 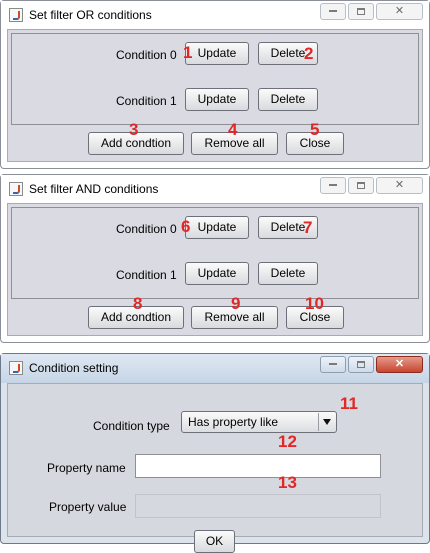 I want to click on title-bar: Set filter OR conditions ✕, so click(x=215, y=15).